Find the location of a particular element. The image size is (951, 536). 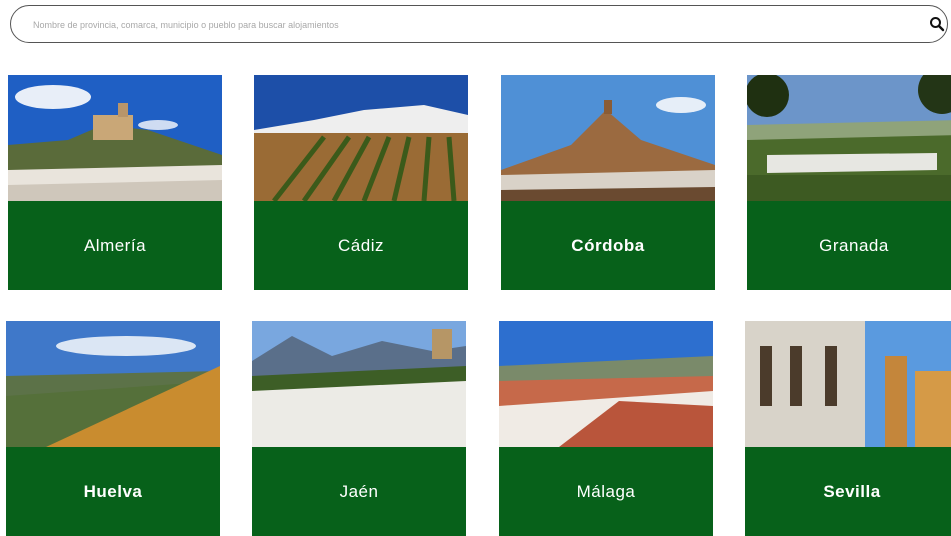

province-label-band: Cádiz is located at coordinates (361, 245).